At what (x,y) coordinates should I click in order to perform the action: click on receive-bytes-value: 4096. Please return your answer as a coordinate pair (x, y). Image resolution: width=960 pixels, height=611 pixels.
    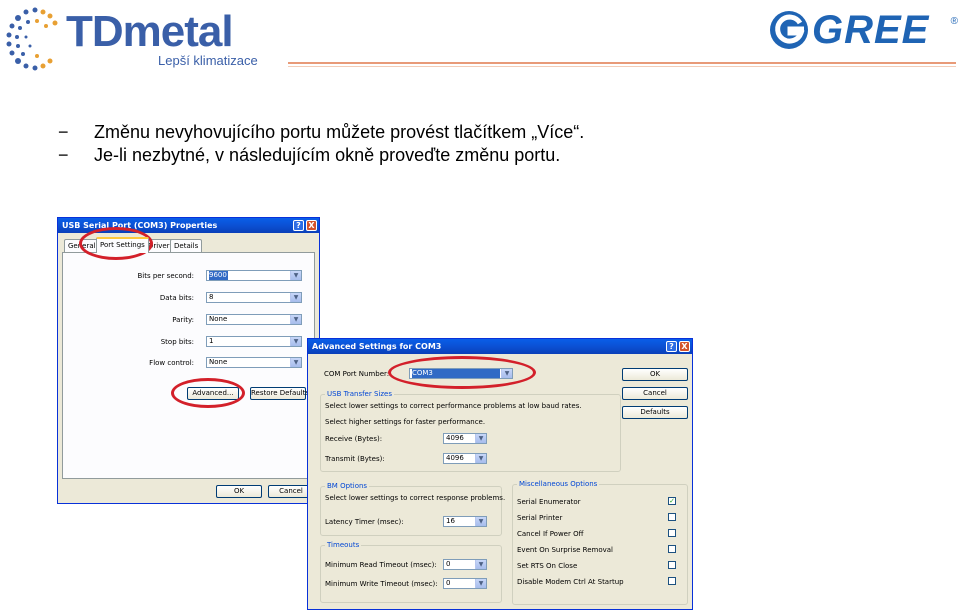
    Looking at the image, I should click on (455, 438).